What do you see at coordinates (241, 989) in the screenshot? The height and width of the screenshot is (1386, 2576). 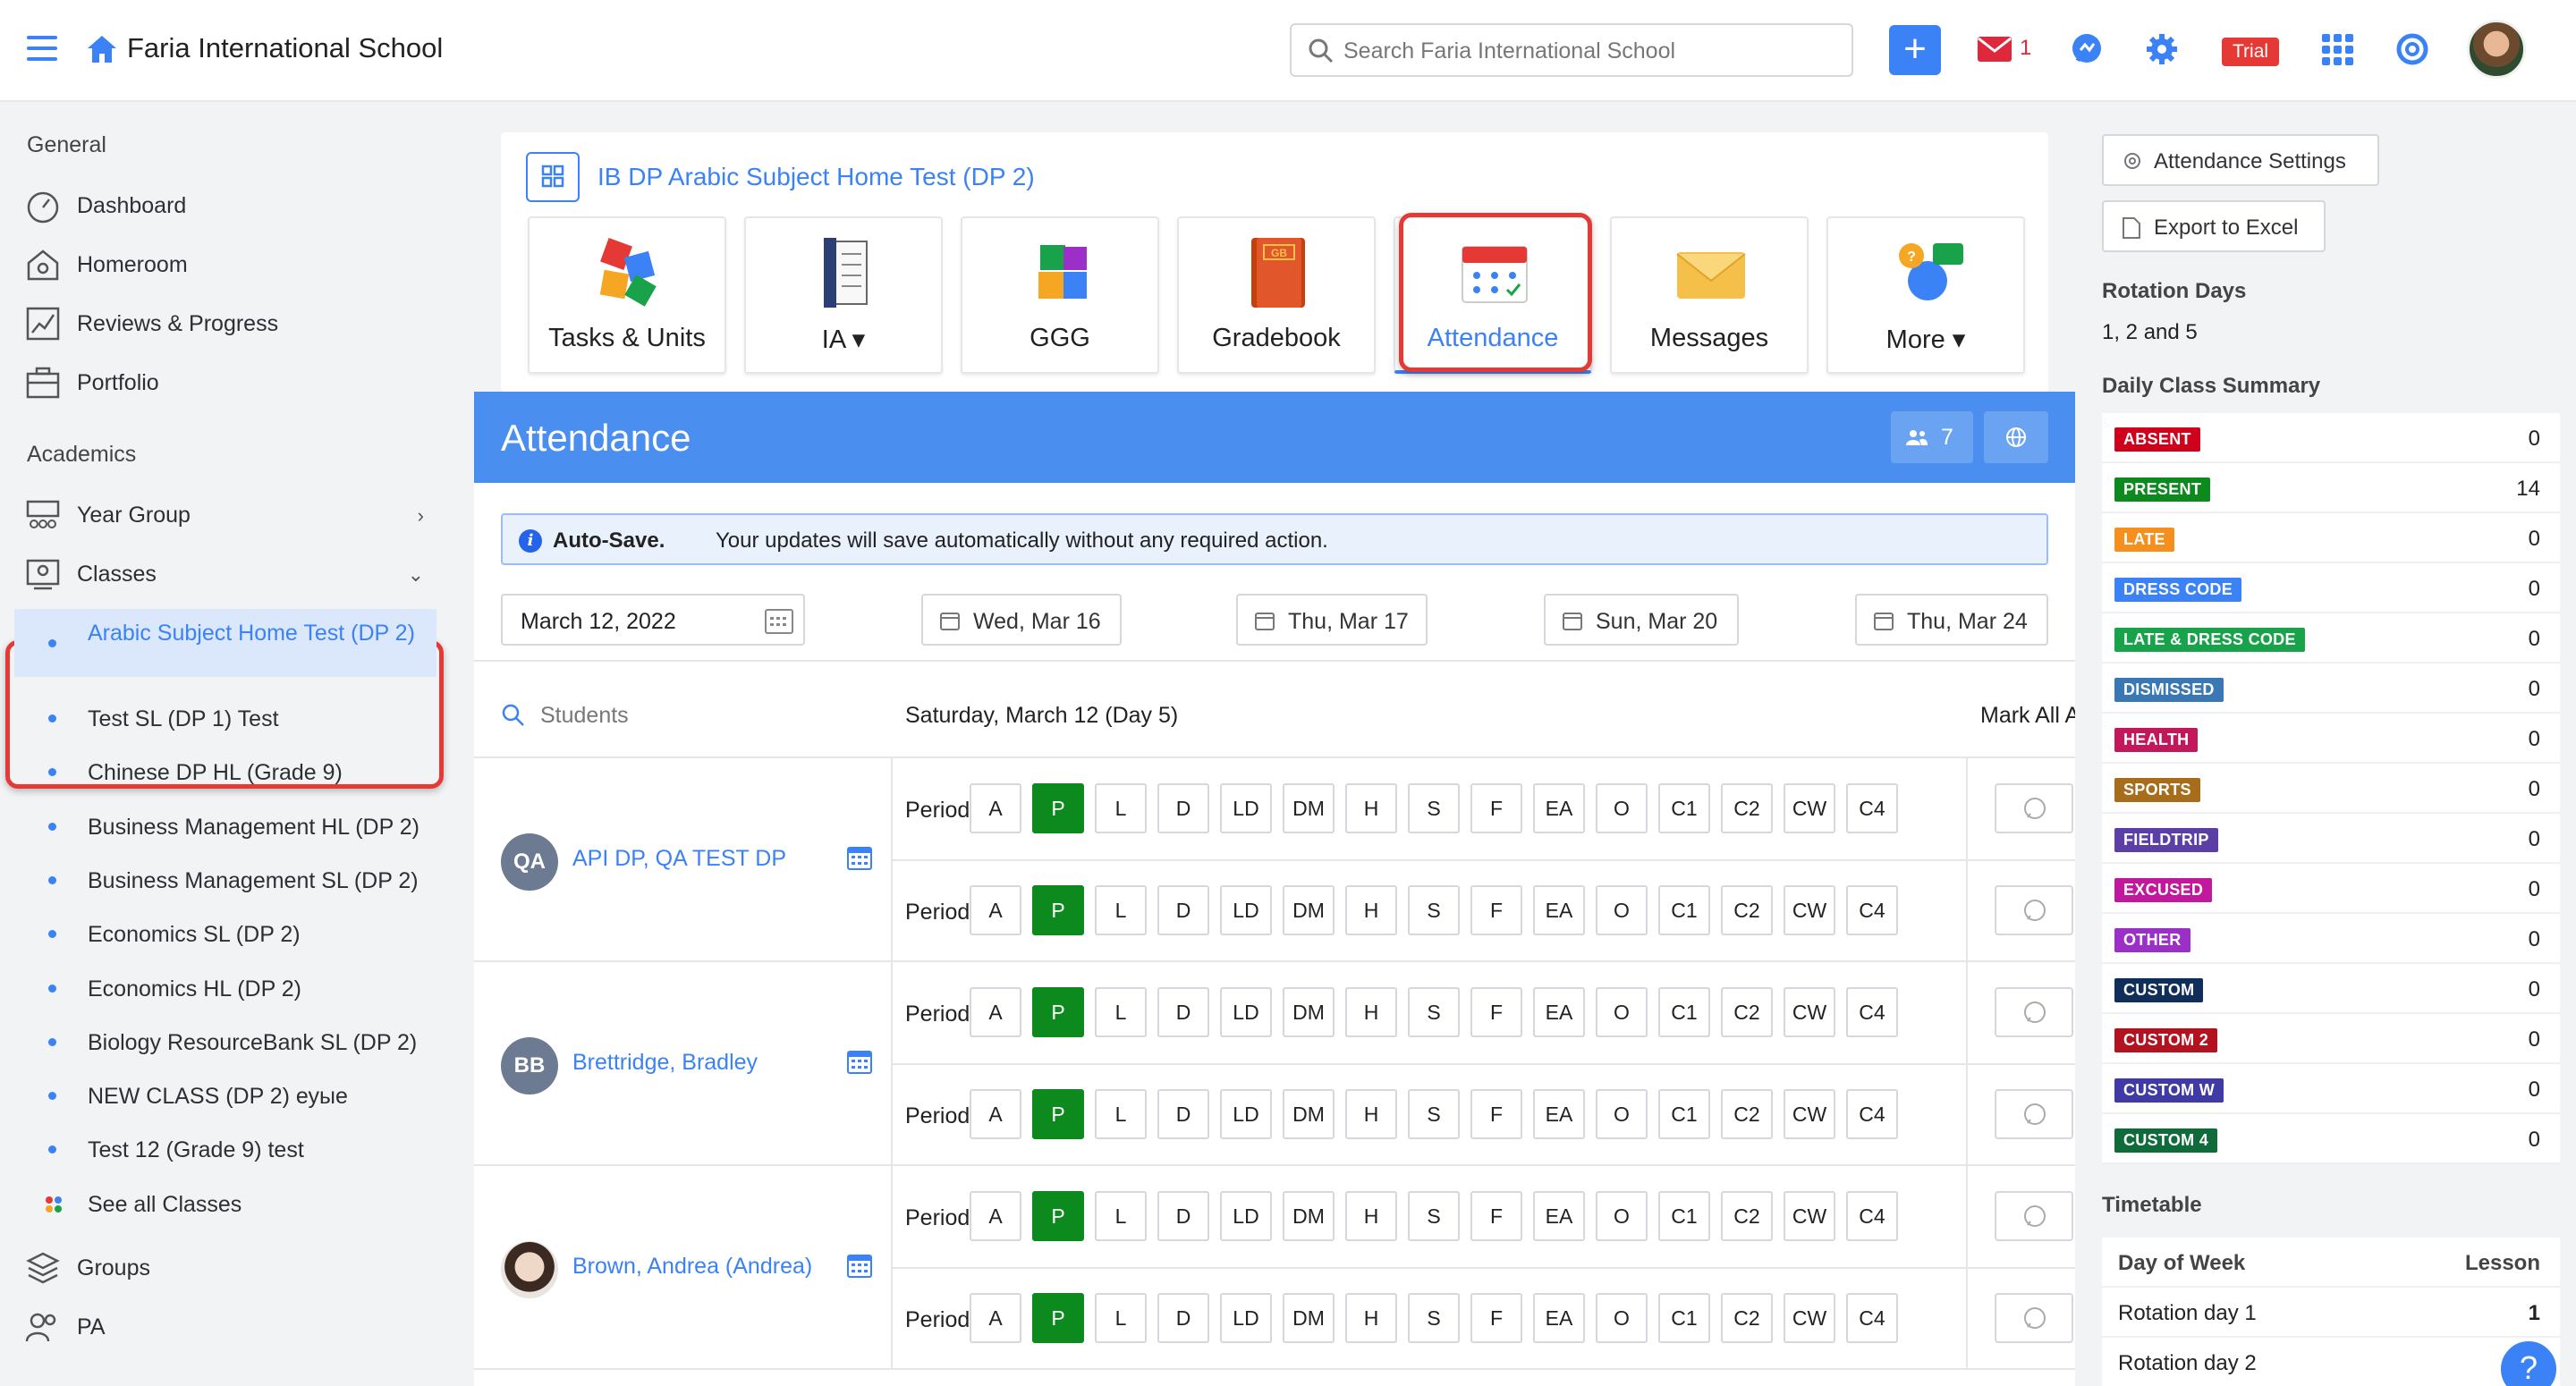 I see `sidebar-class-item: Economics HL (DP 2)` at bounding box center [241, 989].